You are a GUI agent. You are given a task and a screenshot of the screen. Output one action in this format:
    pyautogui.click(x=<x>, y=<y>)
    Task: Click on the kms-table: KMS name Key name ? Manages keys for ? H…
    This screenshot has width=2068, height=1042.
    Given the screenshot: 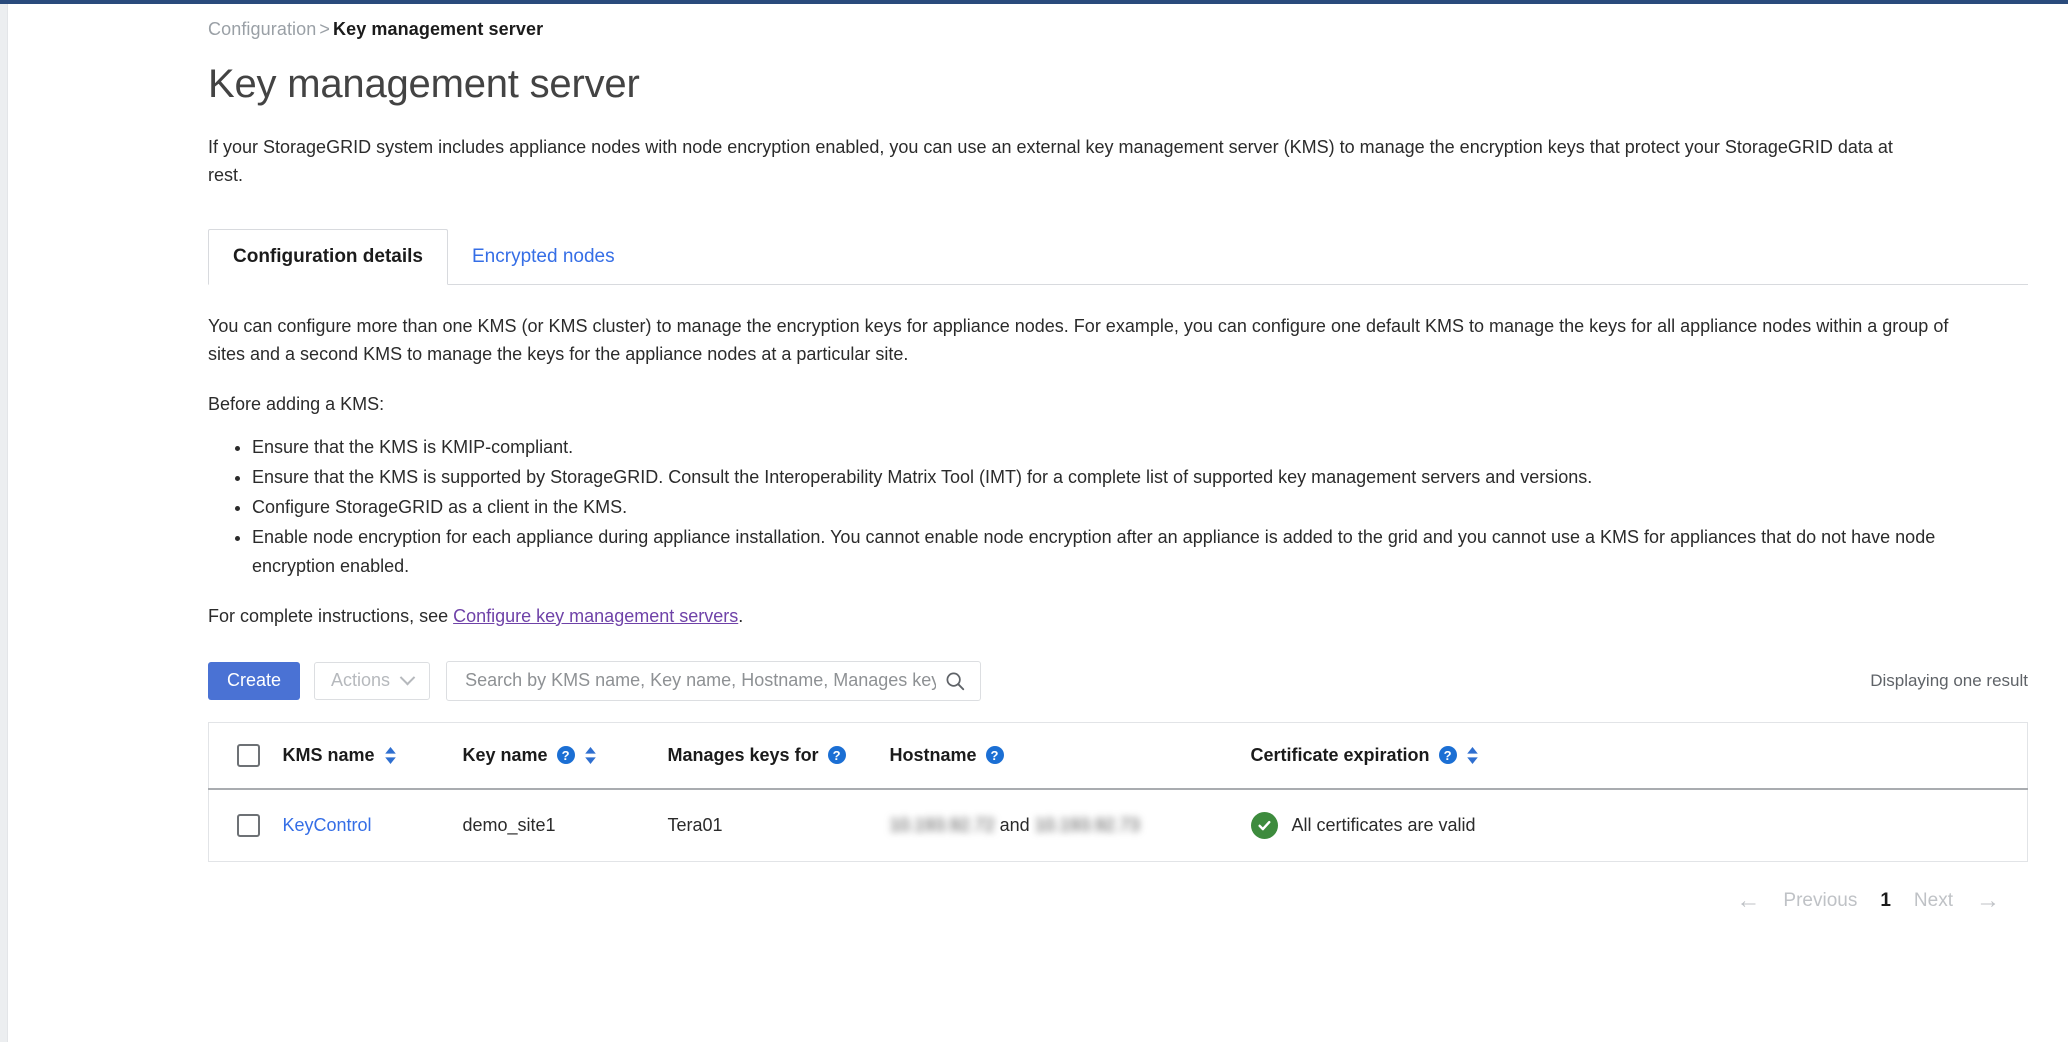 What is the action you would take?
    pyautogui.click(x=1118, y=791)
    